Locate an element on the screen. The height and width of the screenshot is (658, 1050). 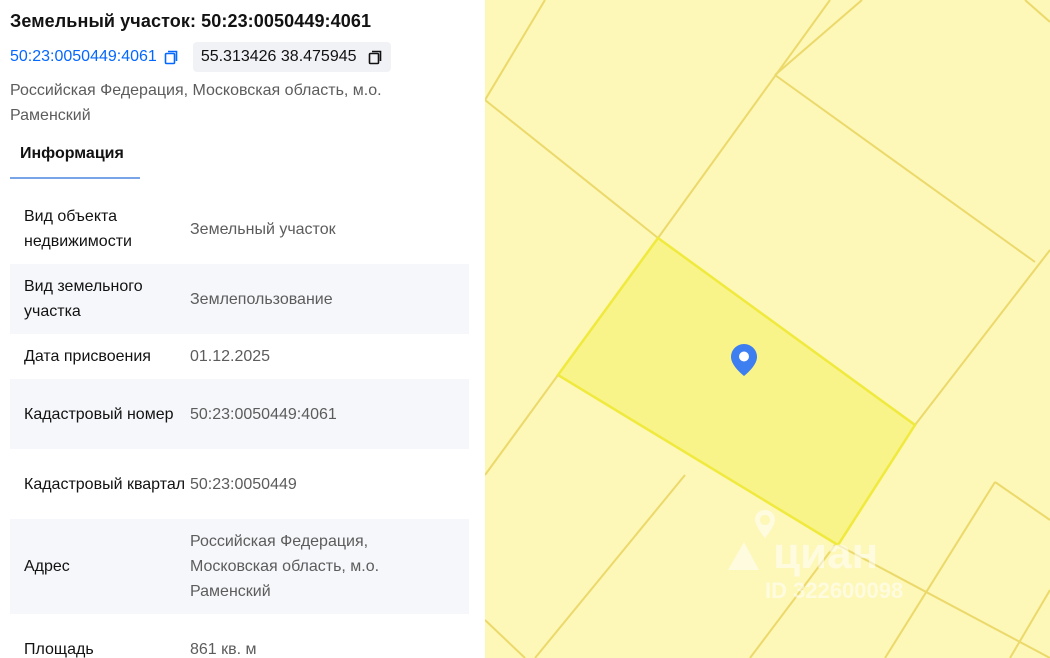
table-row: Кадастровый квартал 50:23:0050449 is located at coordinates (239, 484).